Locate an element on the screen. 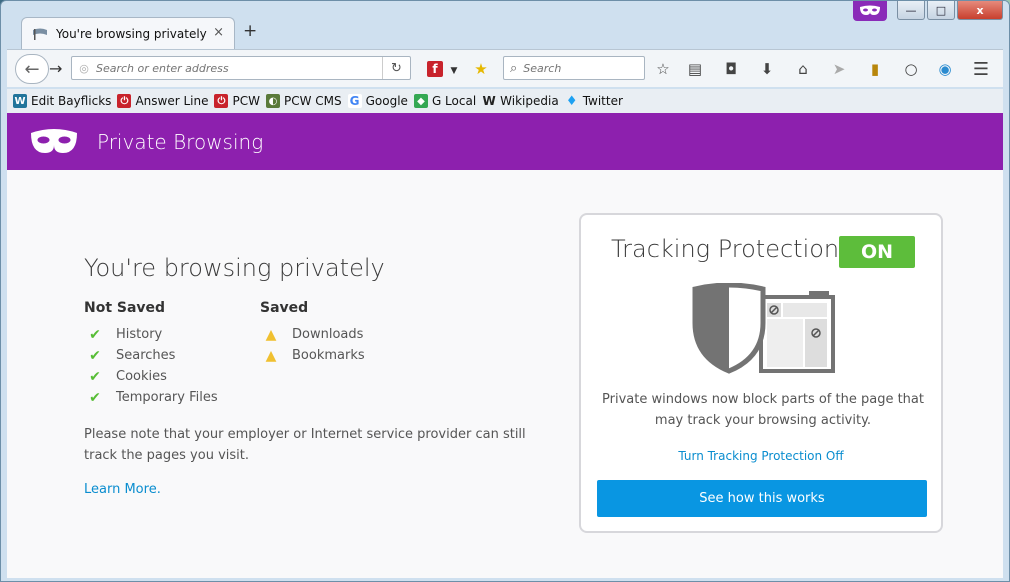 Image resolution: width=1010 pixels, height=582 pixels. wikipedia-icon: W is located at coordinates (489, 101).